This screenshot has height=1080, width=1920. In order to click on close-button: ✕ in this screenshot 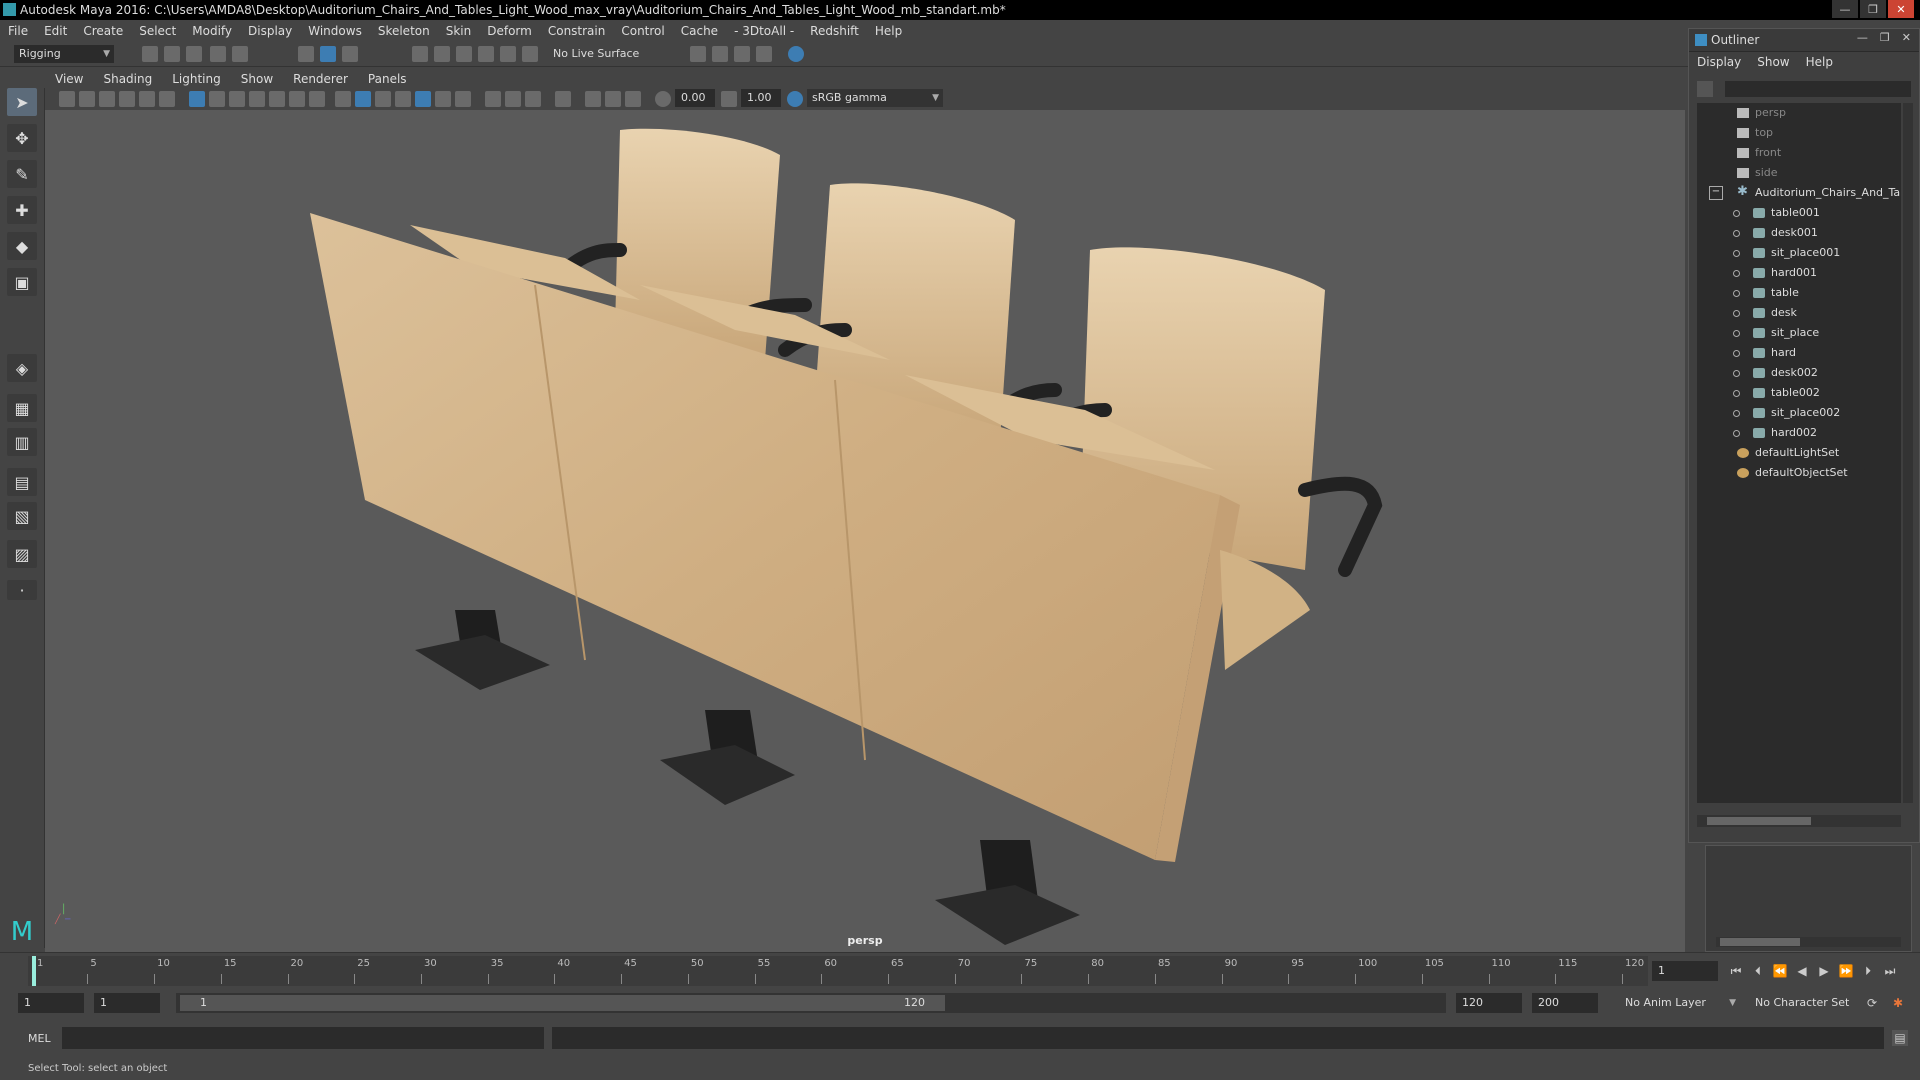, I will do `click(1901, 9)`.